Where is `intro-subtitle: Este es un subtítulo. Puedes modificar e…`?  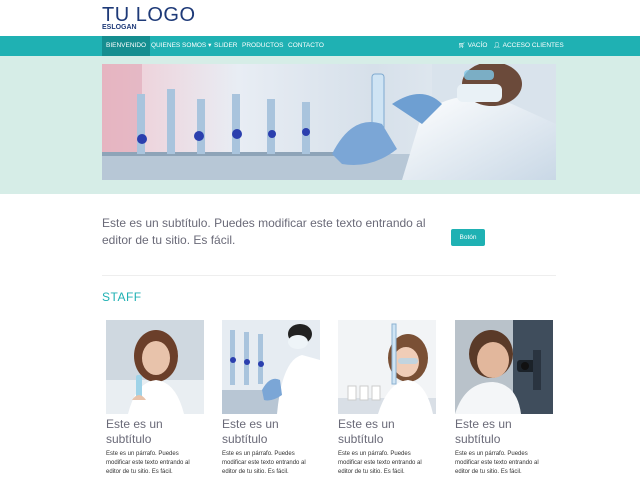
intro-subtitle: Este es un subtítulo. Puedes modificar e… is located at coordinates (264, 231).